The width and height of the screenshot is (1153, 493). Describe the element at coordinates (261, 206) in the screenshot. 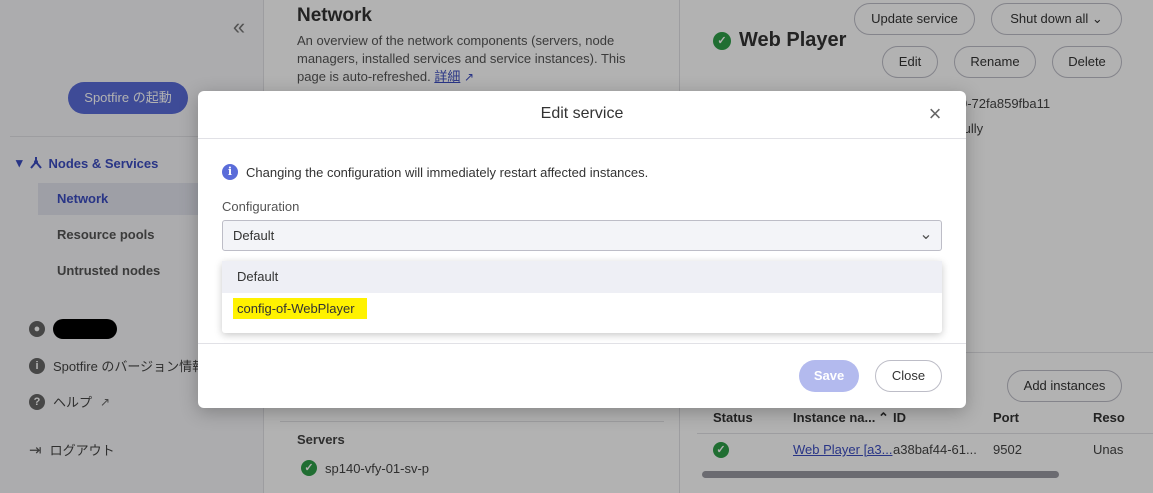

I see `configuration-label: Configuration` at that location.